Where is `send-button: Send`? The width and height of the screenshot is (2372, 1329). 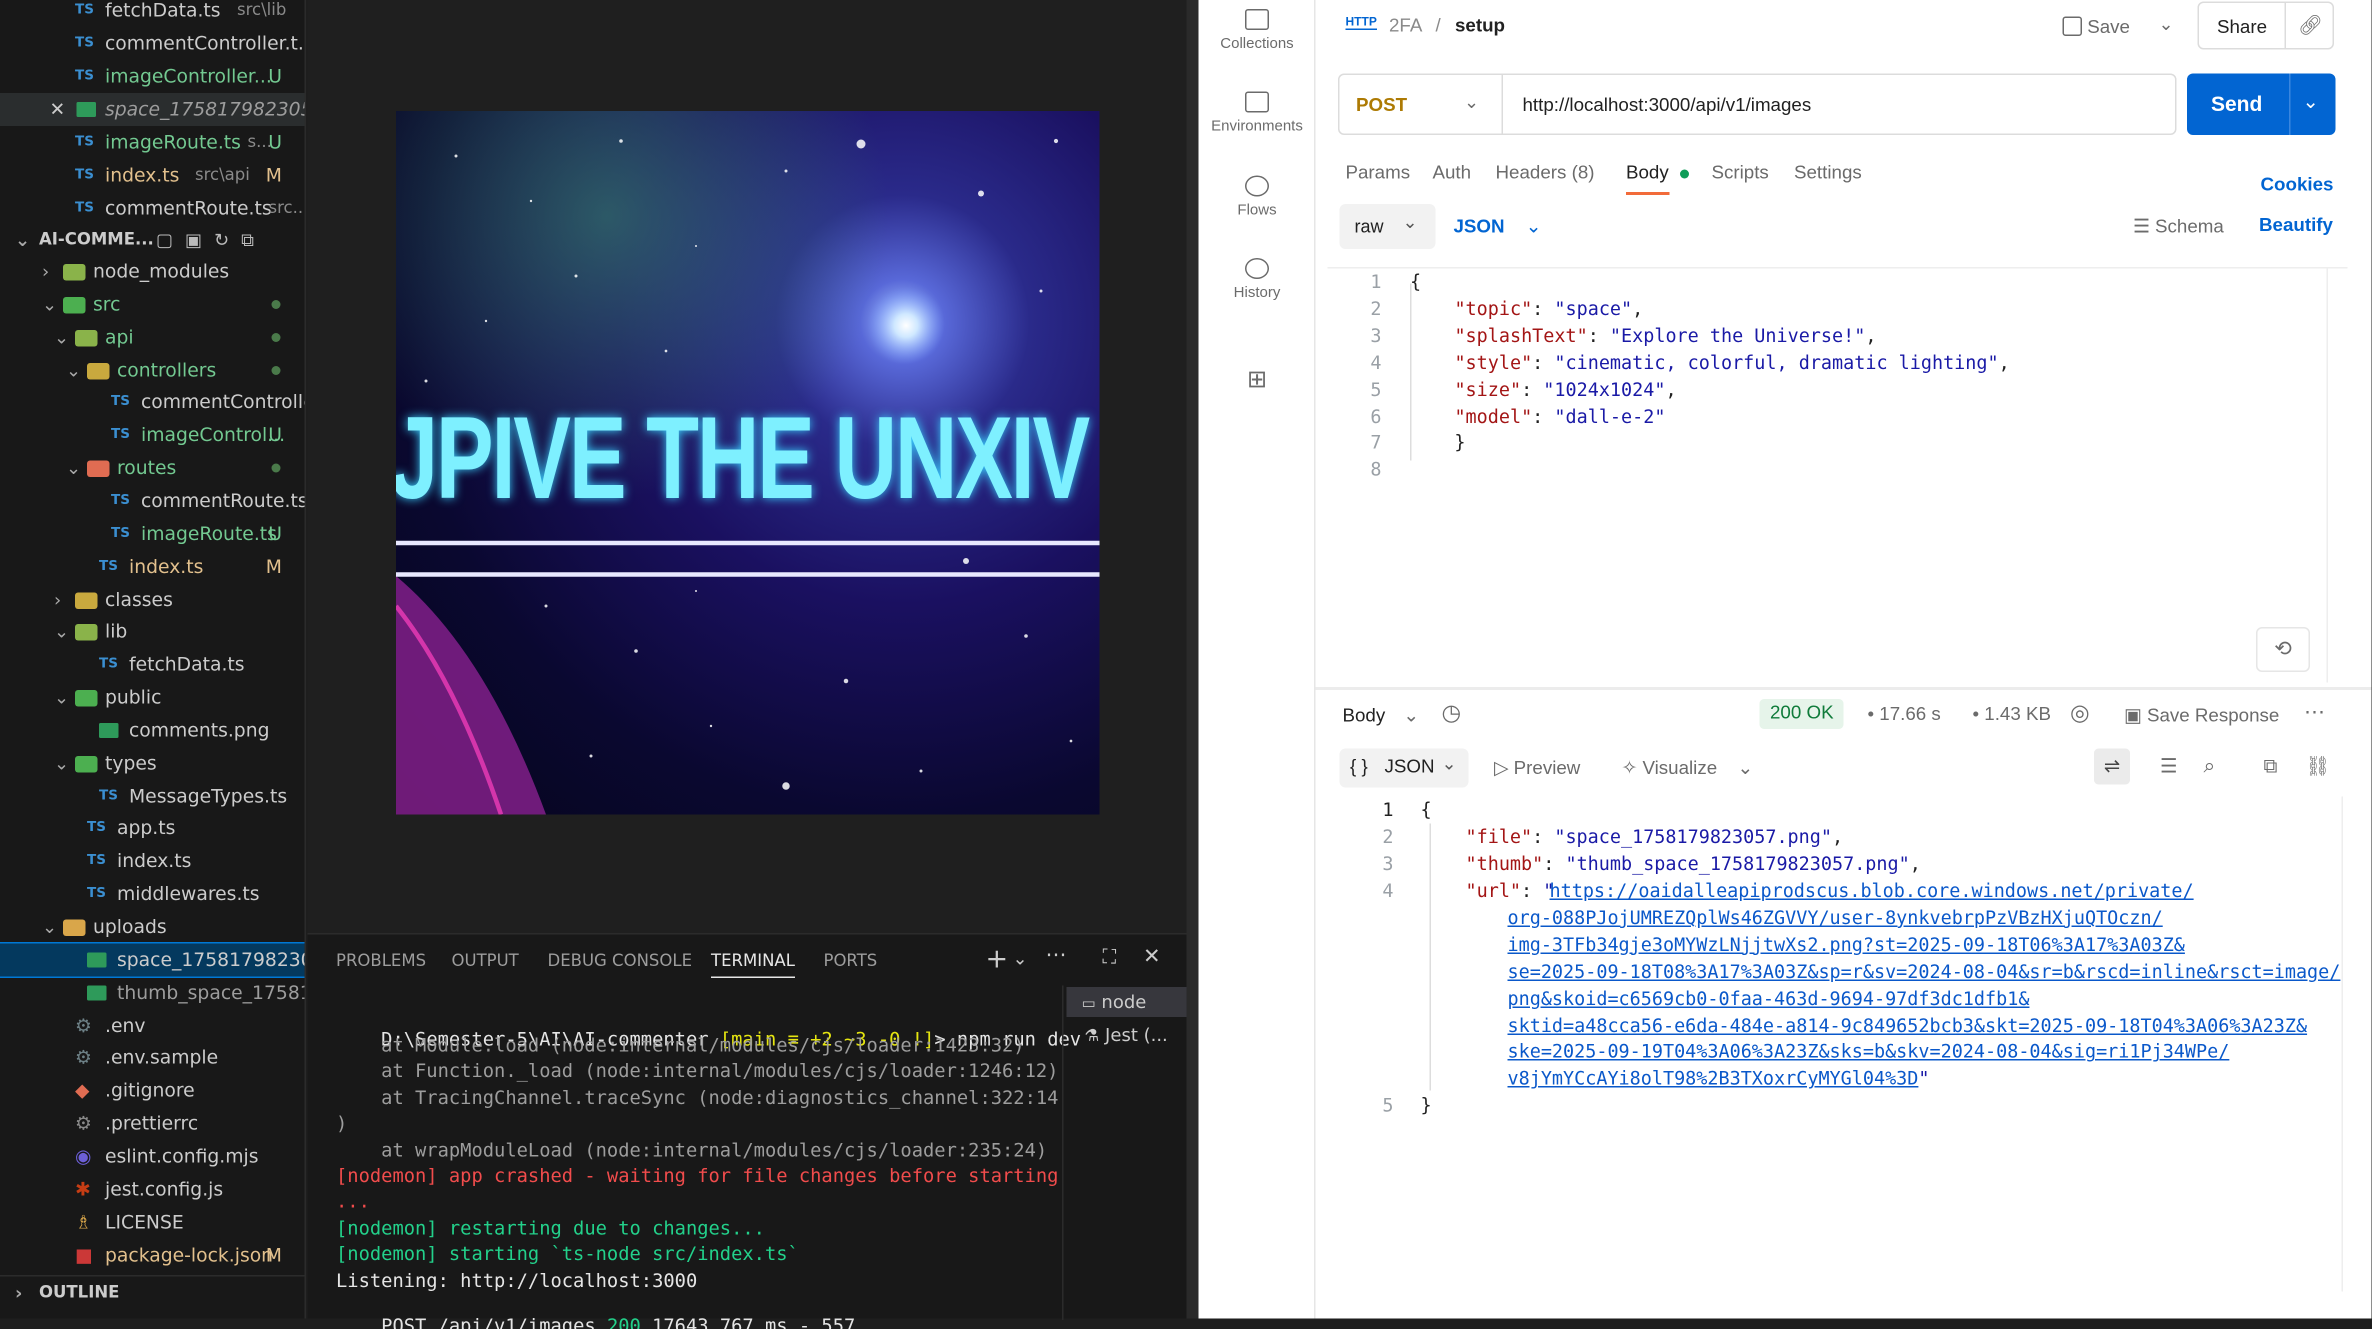 send-button: Send is located at coordinates (2236, 104).